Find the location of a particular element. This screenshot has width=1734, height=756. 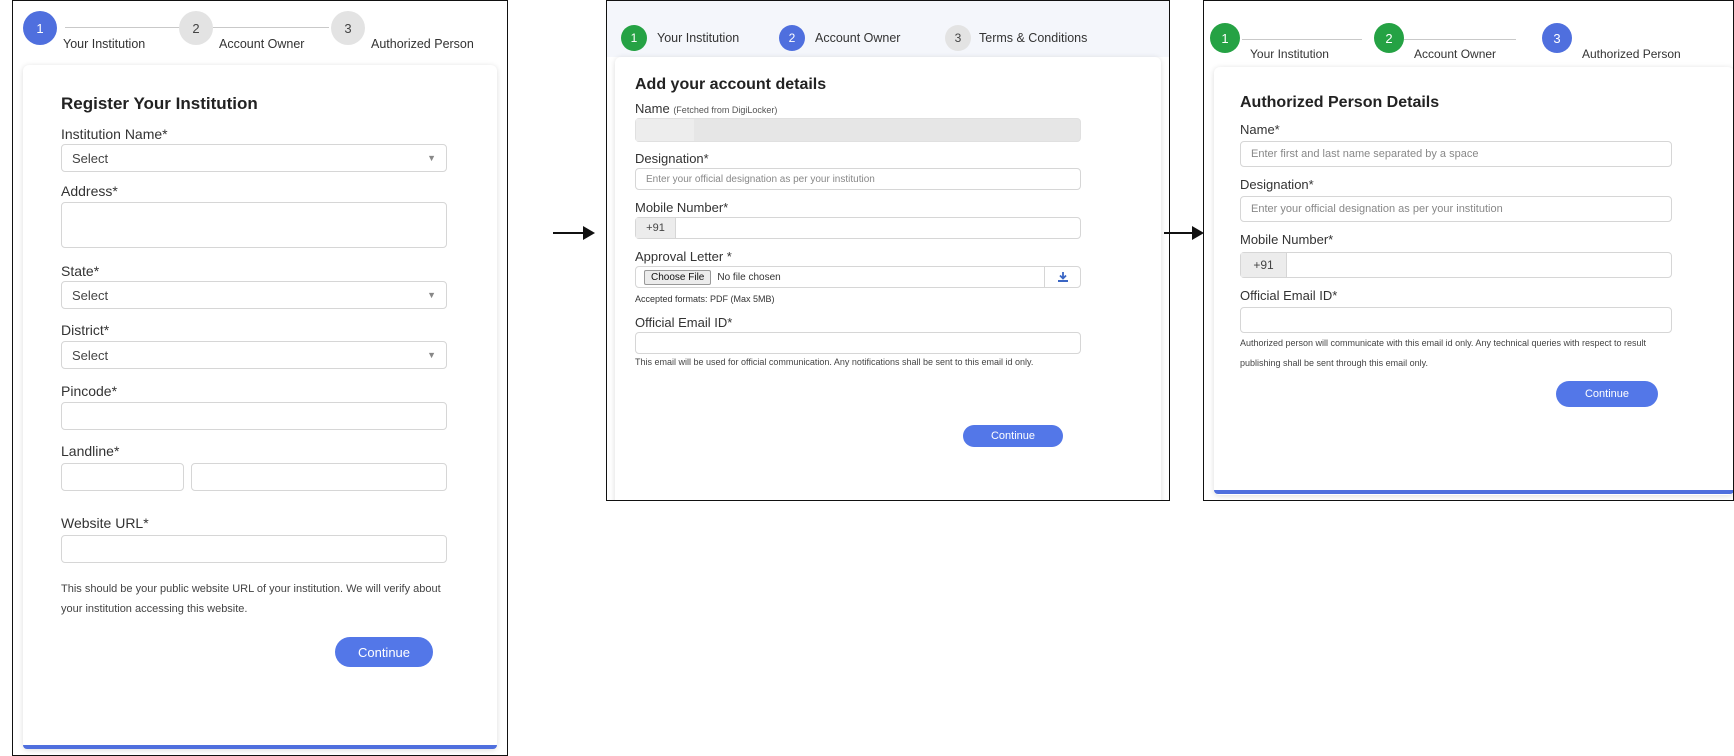

address-input is located at coordinates (254, 225).